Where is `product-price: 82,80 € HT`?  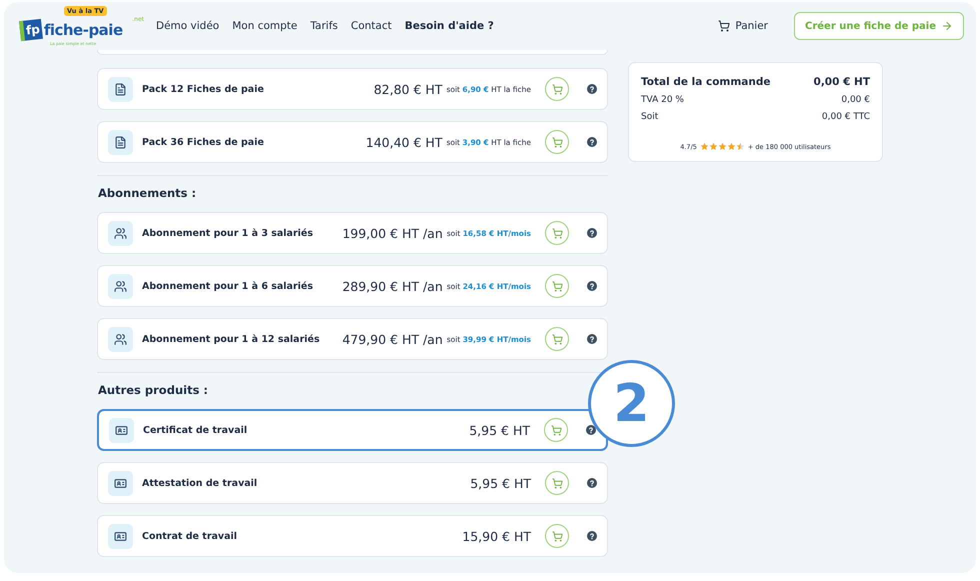
product-price: 82,80 € HT is located at coordinates (408, 89).